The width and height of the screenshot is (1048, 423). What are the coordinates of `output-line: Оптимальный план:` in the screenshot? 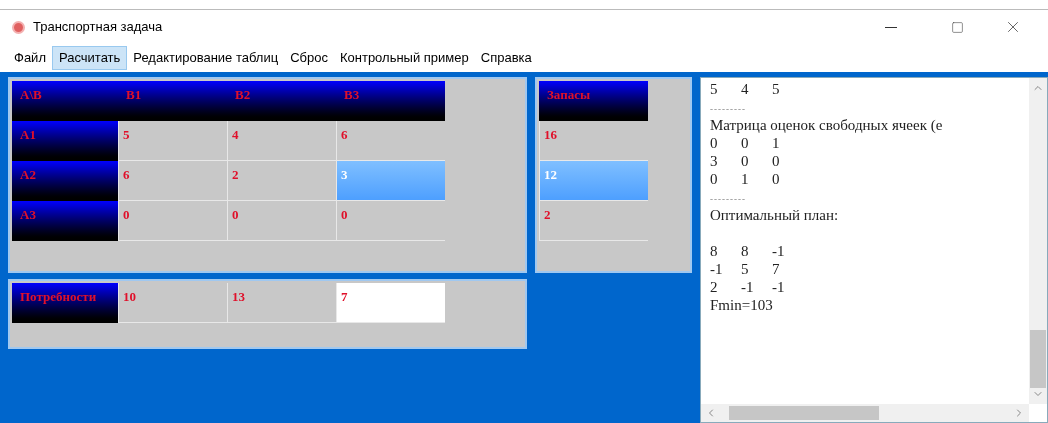 It's located at (774, 215).